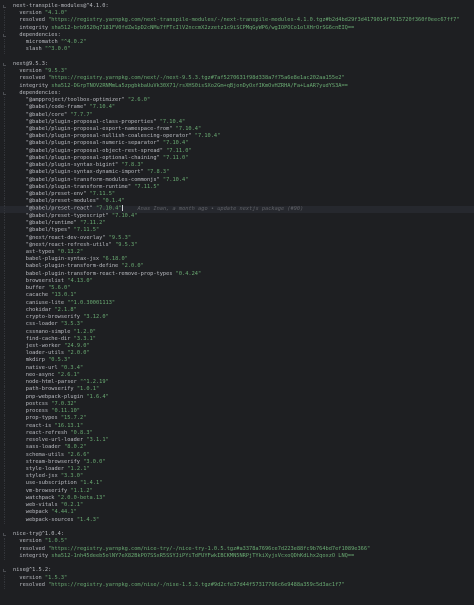 The height and width of the screenshot is (605, 474). I want to click on code-line: slash "^3.0.0", so click(237, 50).